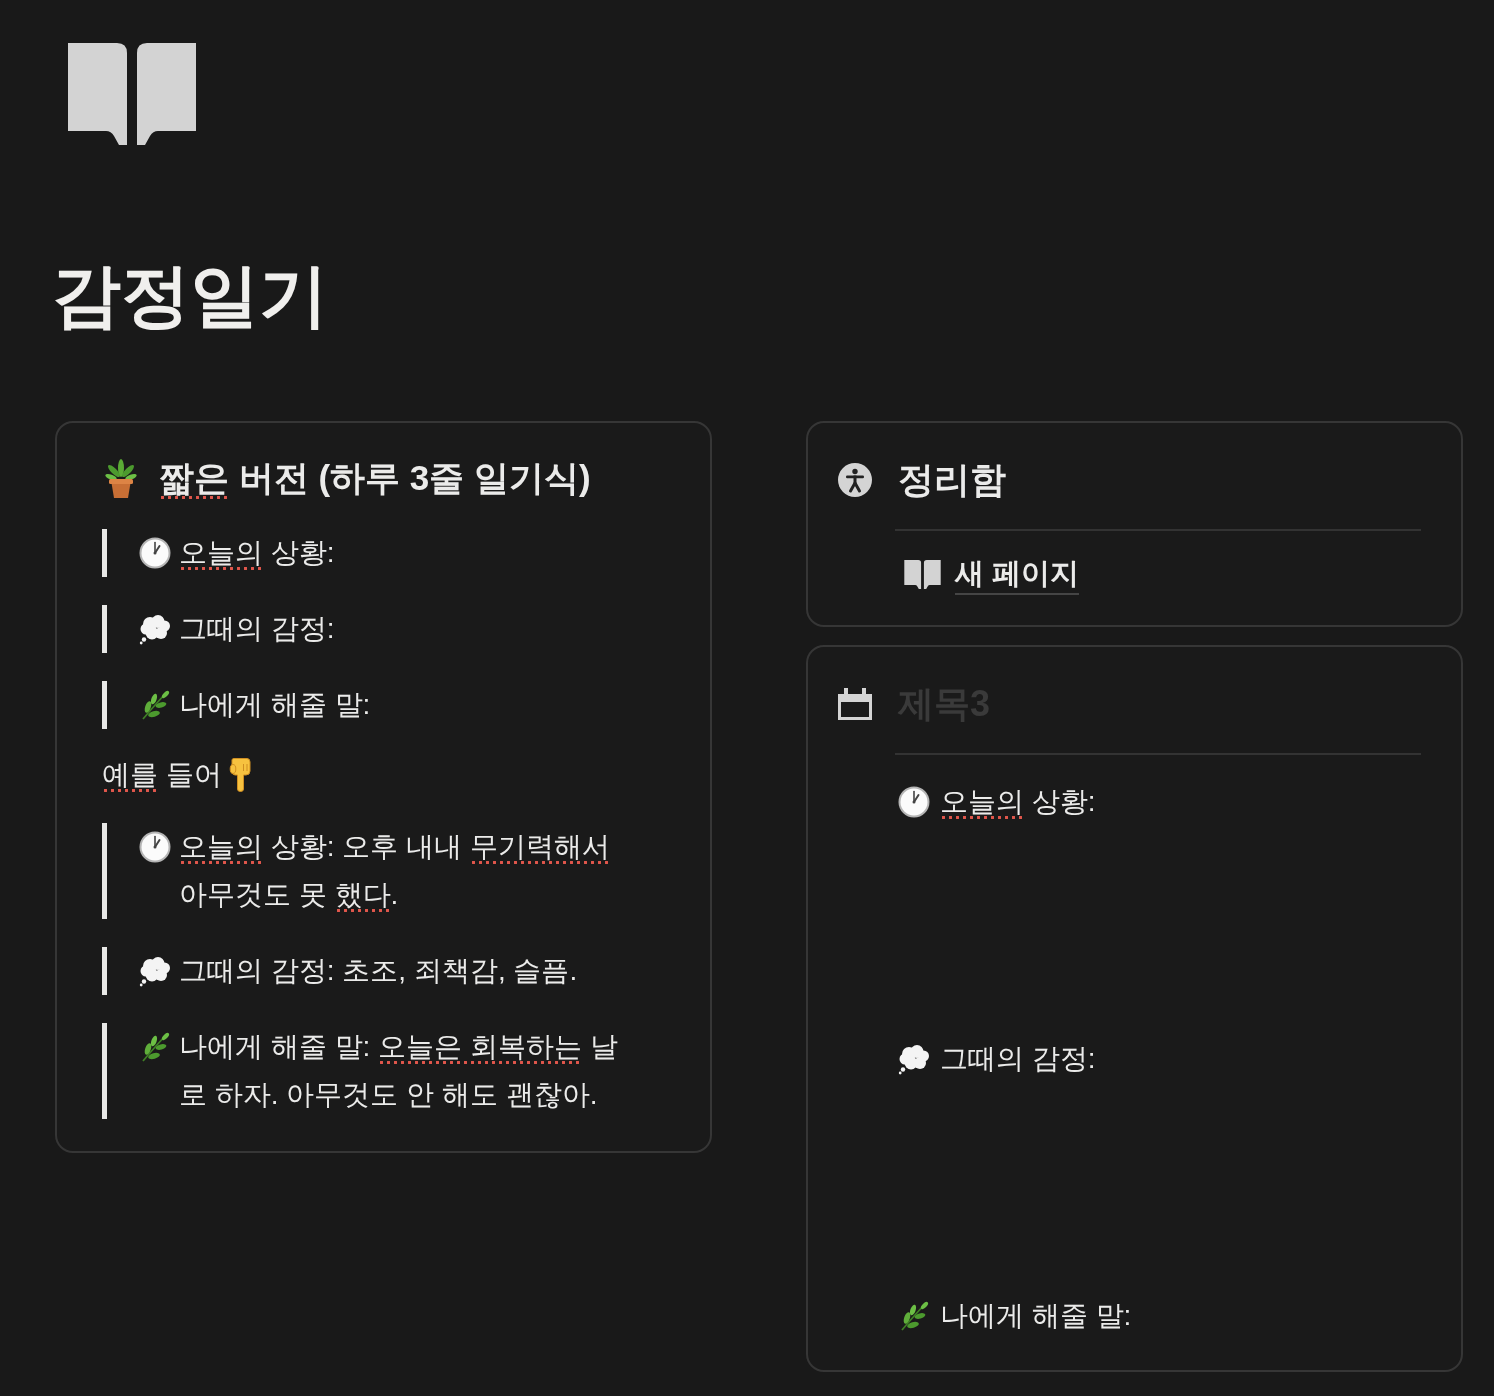 Image resolution: width=1494 pixels, height=1396 pixels. Describe the element at coordinates (257, 553) in the screenshot. I see `quote-text: 오늘의 상황:` at that location.